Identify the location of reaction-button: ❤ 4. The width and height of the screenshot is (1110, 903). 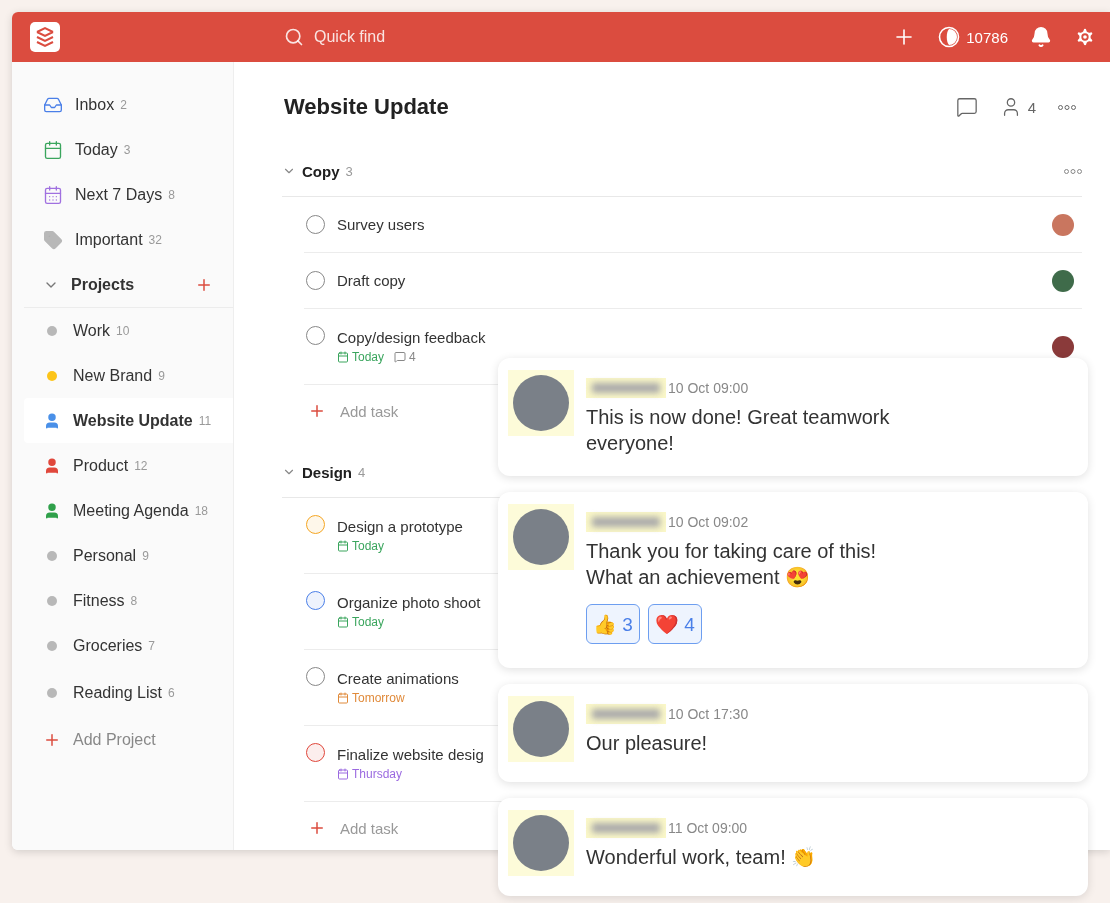
(674, 624).